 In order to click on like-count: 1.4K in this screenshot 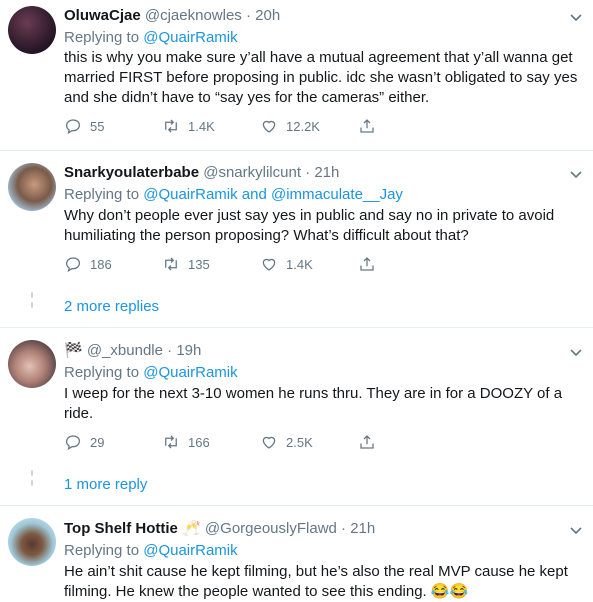, I will do `click(299, 264)`.